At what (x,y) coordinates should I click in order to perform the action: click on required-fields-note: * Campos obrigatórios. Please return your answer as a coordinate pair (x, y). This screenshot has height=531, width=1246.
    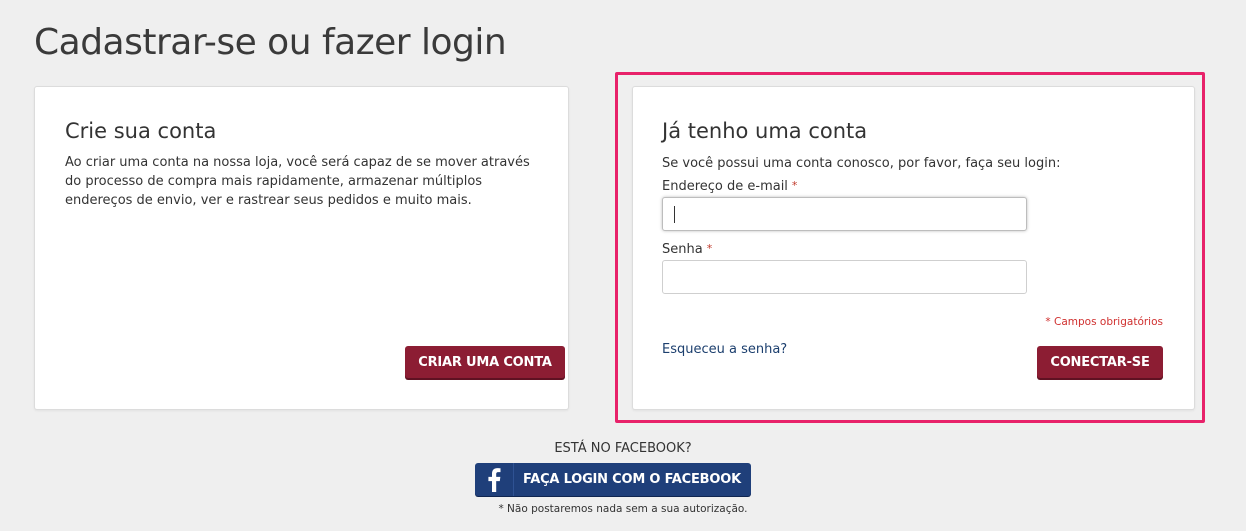
    Looking at the image, I should click on (1104, 322).